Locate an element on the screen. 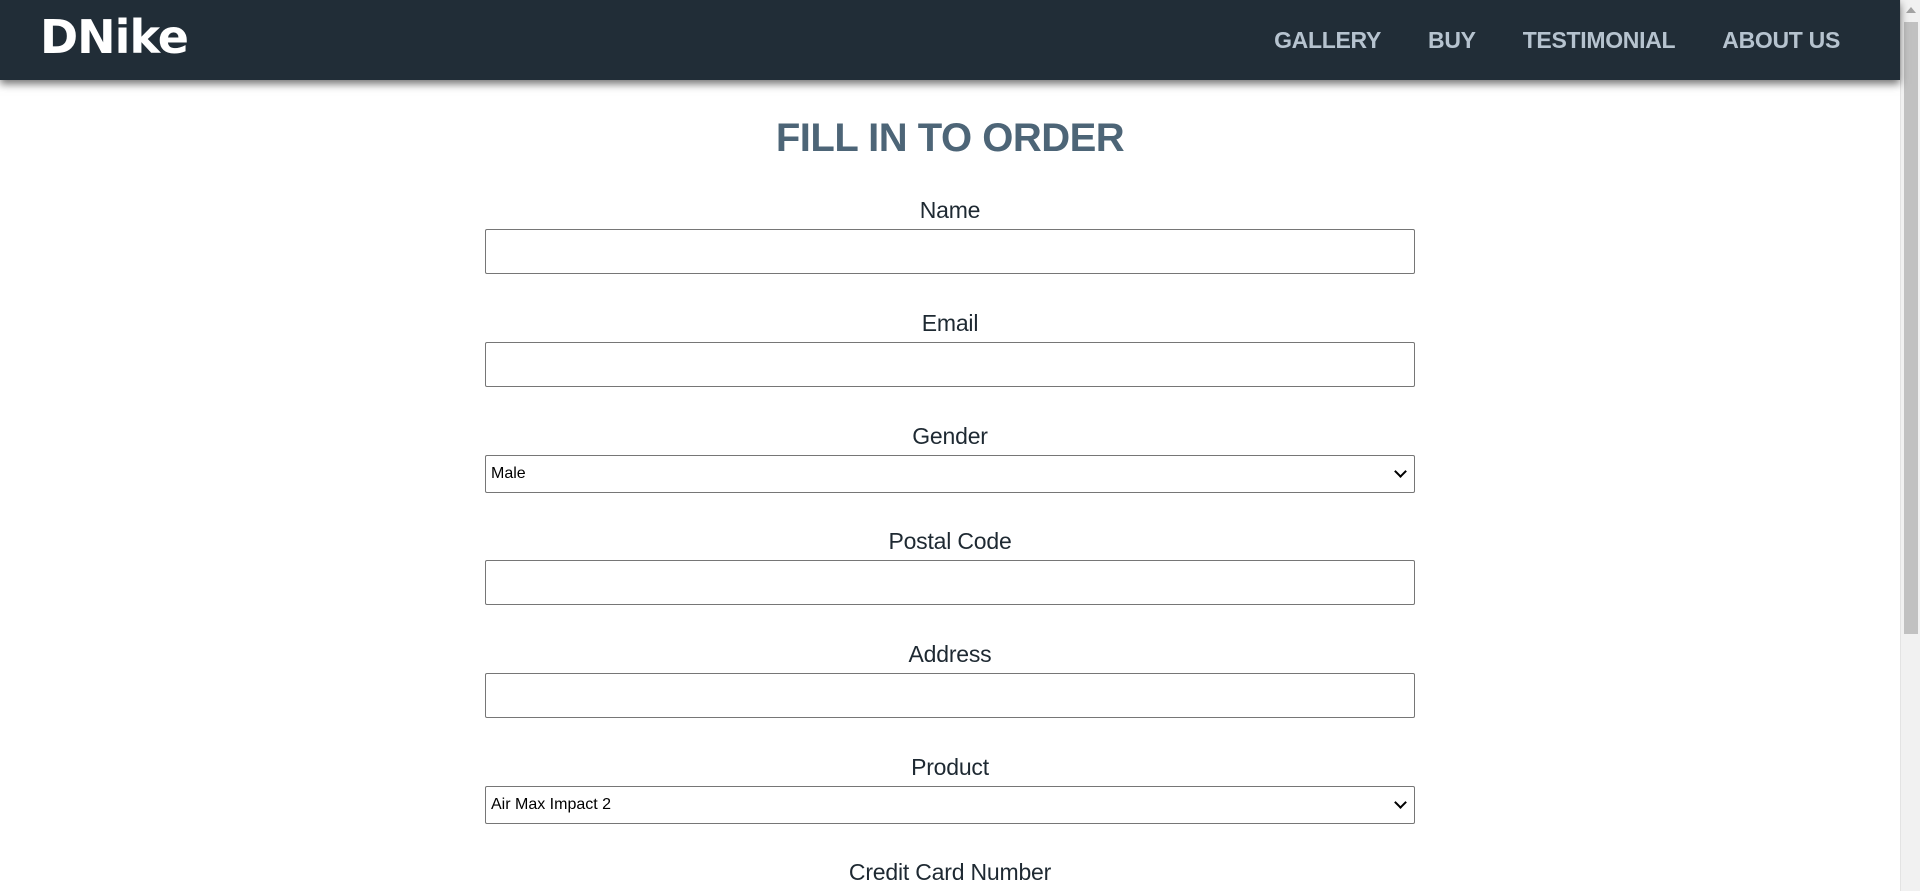  scroll-up-icon is located at coordinates (1911, 10).